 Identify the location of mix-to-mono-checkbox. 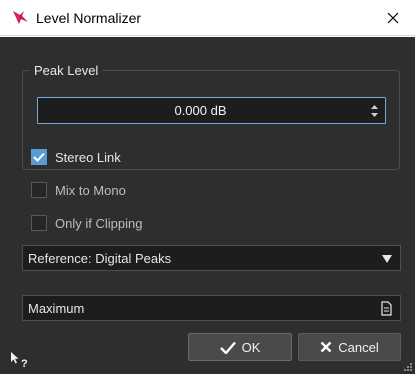
(39, 190).